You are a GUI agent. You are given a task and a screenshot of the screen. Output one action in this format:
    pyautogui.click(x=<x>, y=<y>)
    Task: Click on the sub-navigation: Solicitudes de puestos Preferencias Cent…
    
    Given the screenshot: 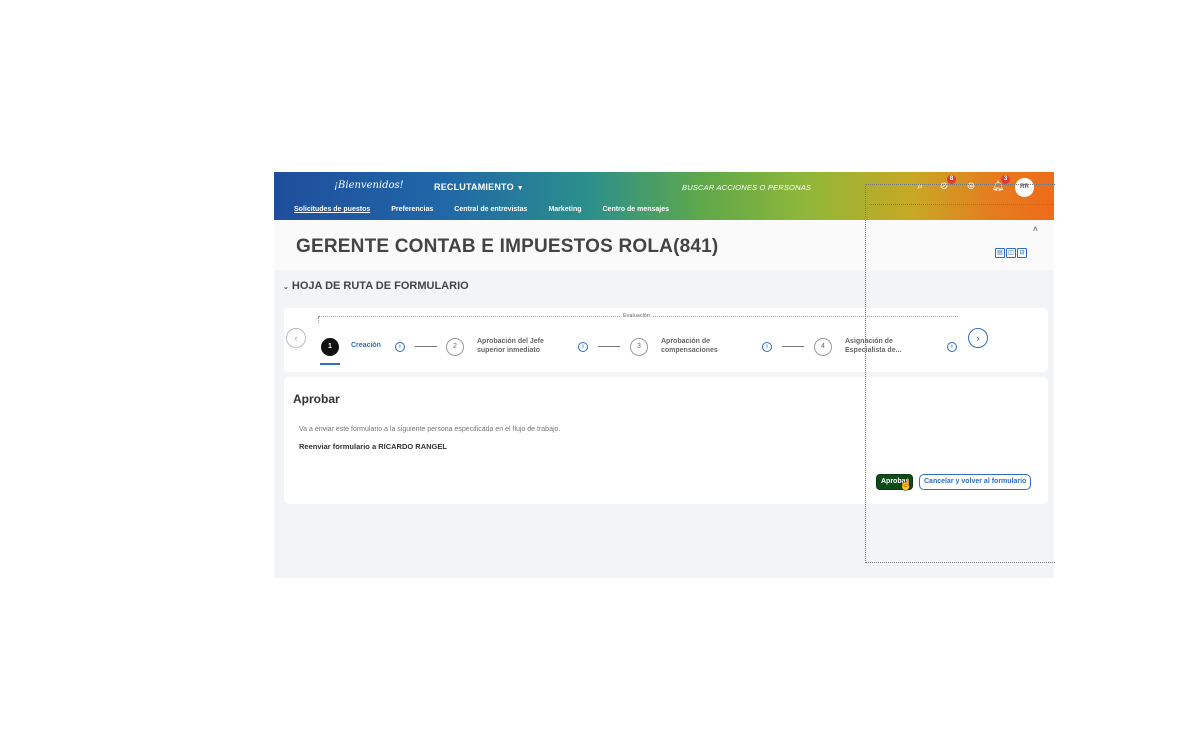 What is the action you would take?
    pyautogui.click(x=481, y=209)
    